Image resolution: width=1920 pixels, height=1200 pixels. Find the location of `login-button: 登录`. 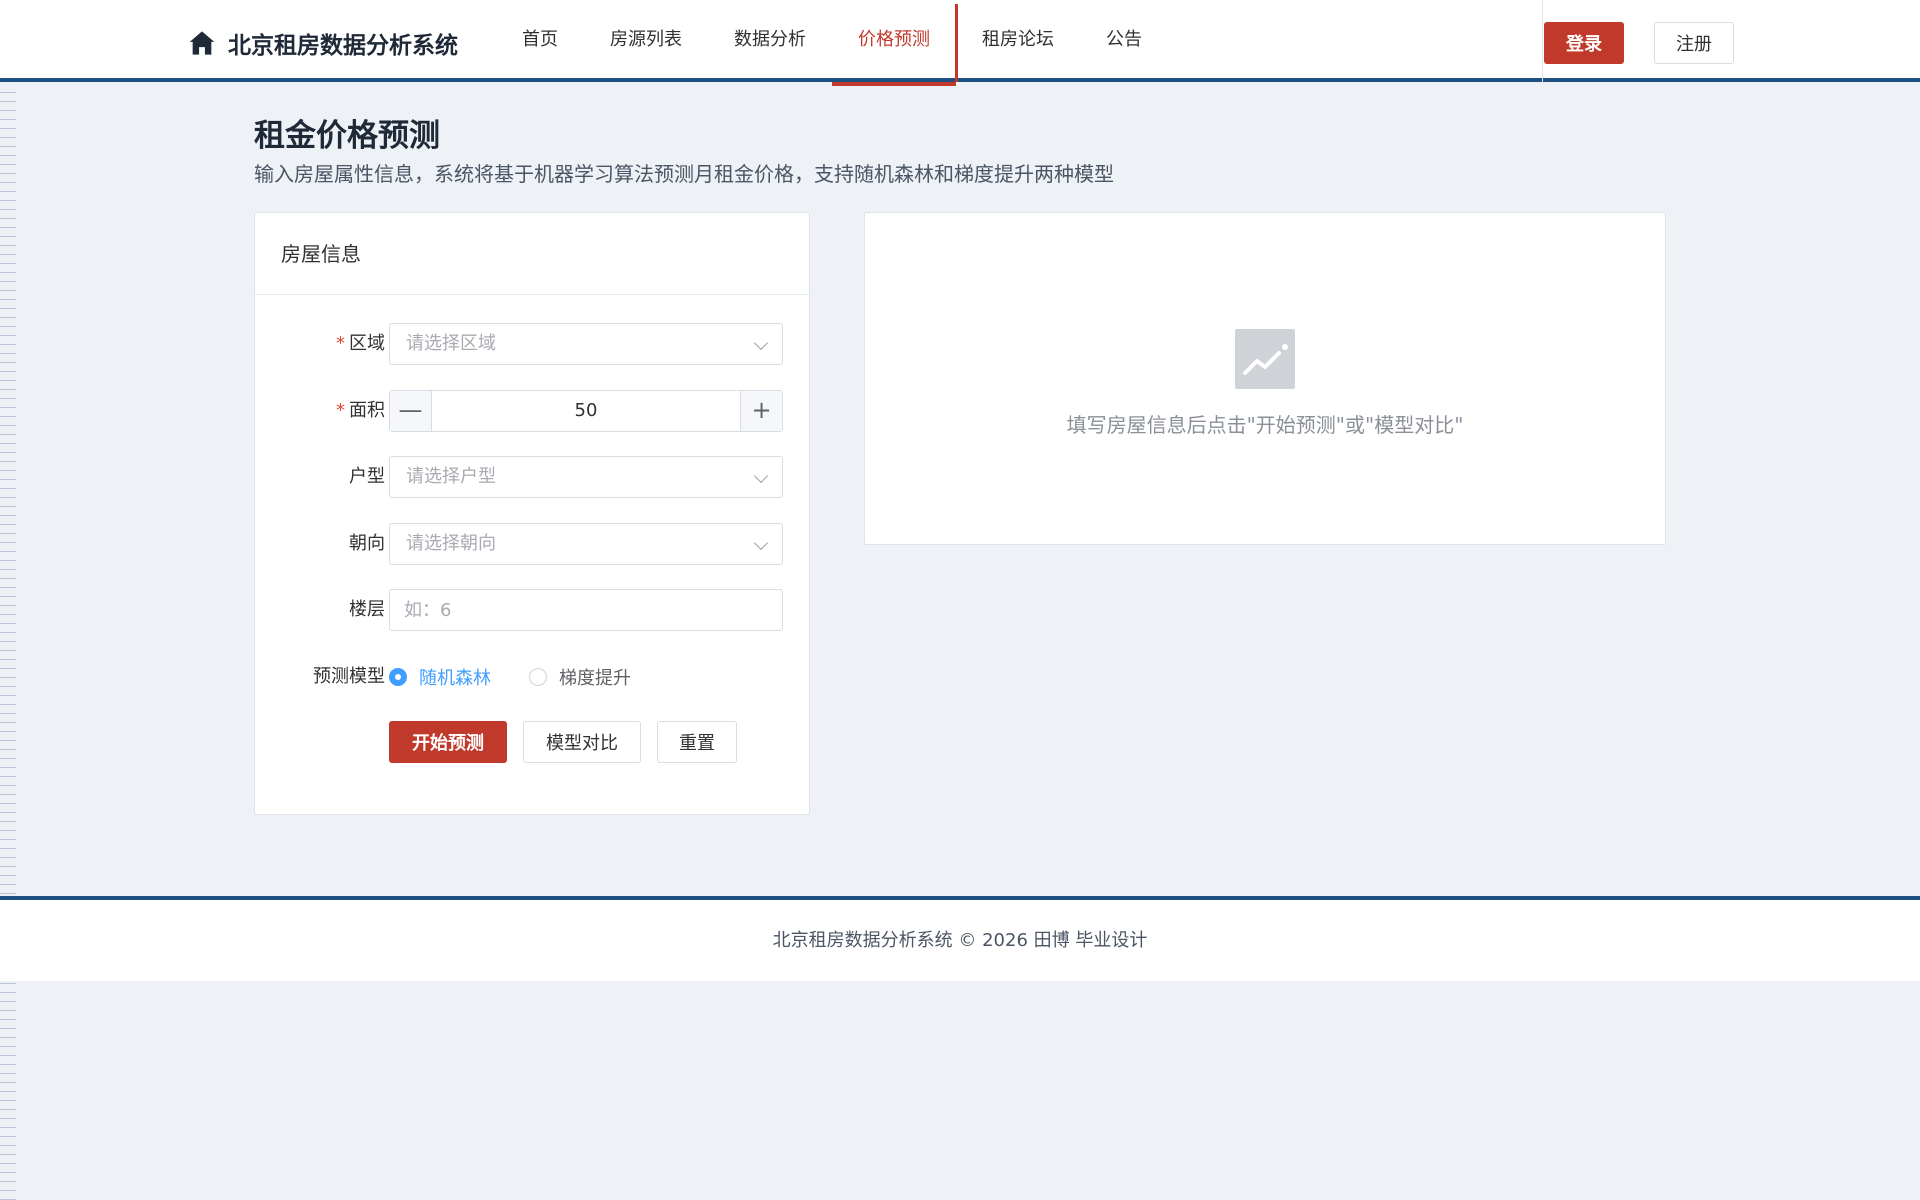

login-button: 登录 is located at coordinates (1584, 43).